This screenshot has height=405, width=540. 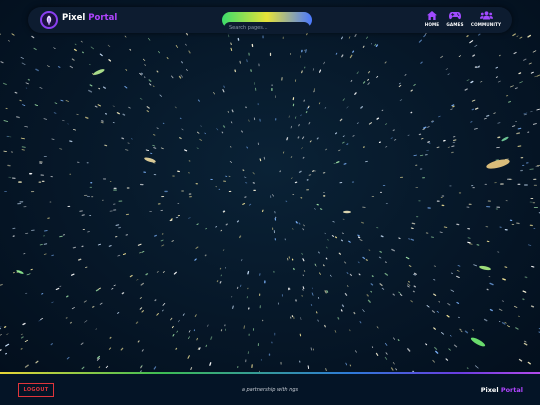 I want to click on nav-item-community: COMMUNITY, so click(x=486, y=20).